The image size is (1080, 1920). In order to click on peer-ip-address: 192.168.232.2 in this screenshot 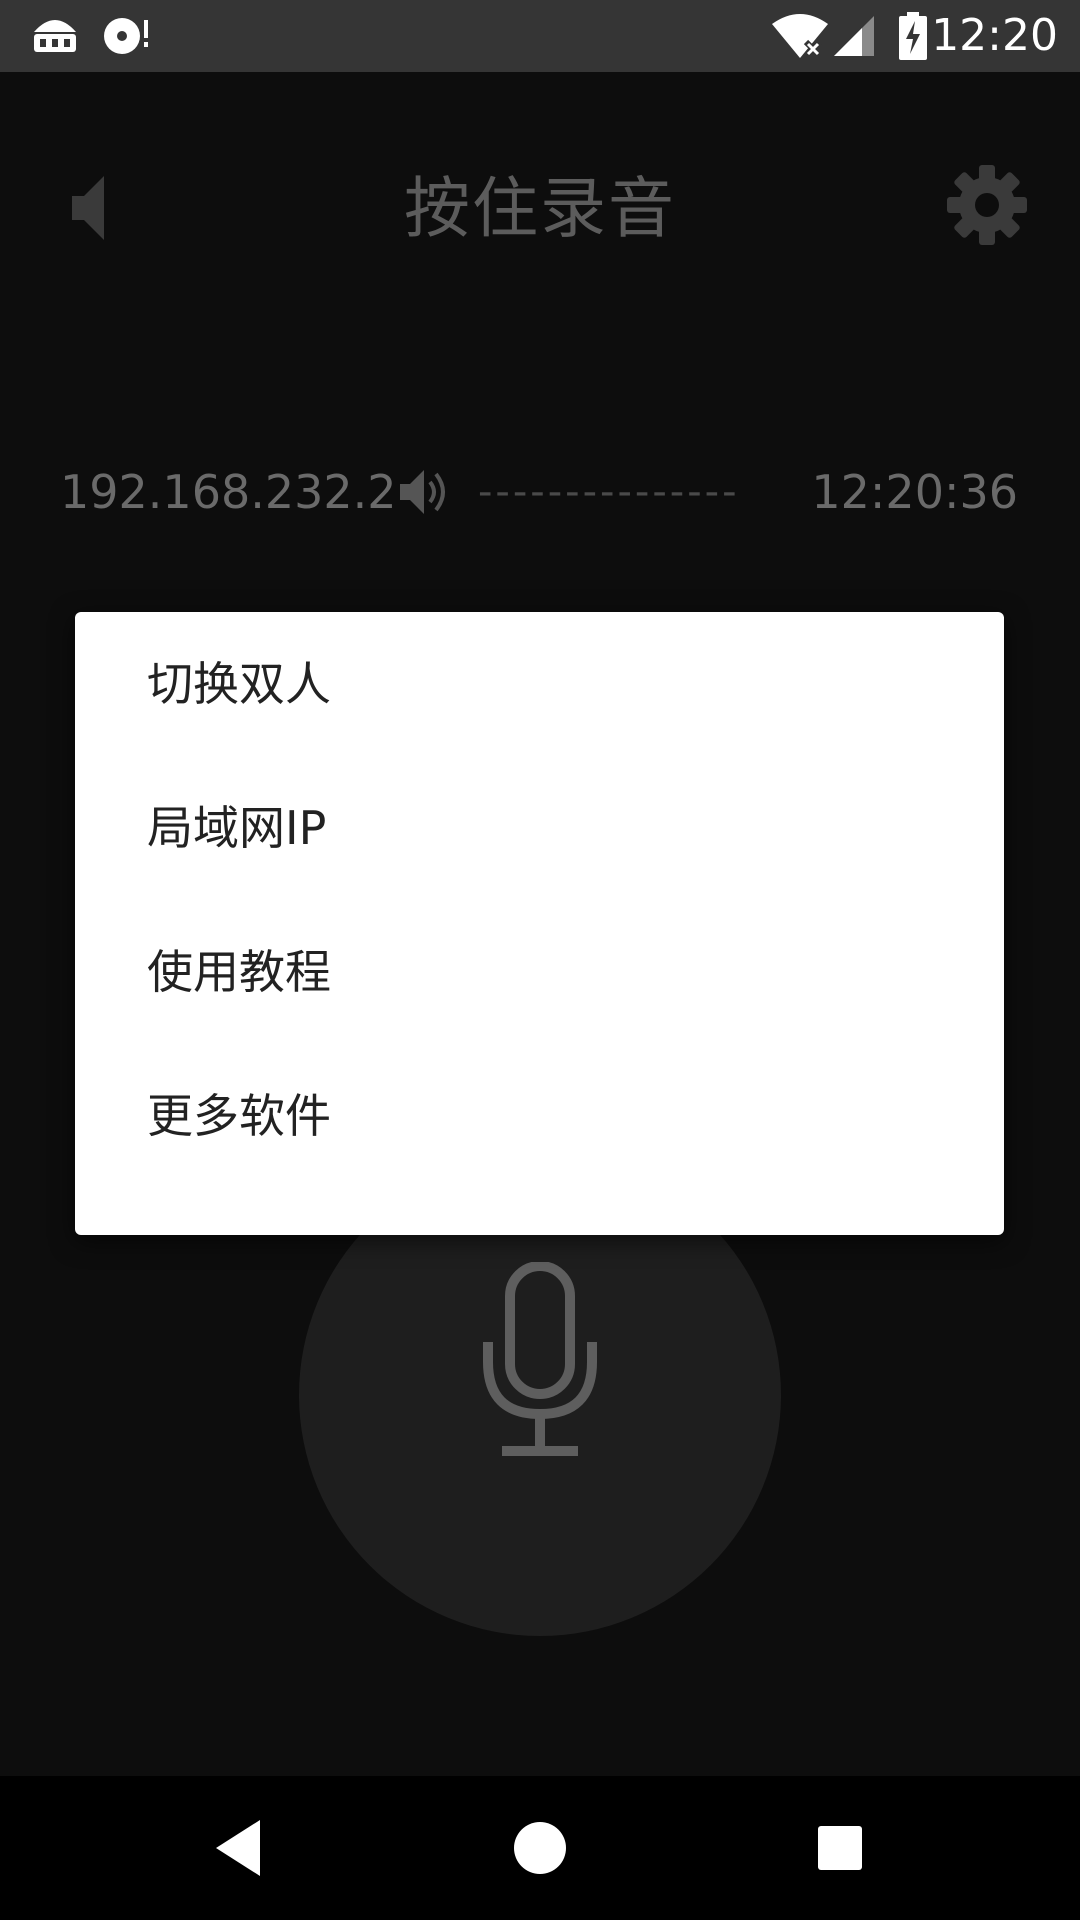, I will do `click(228, 492)`.